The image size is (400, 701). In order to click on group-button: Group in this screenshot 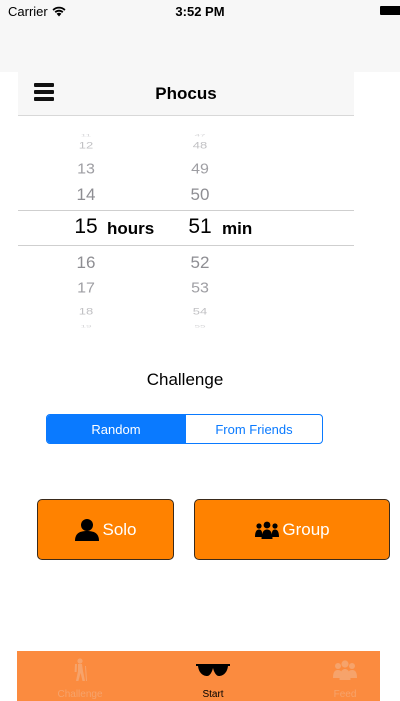, I will do `click(292, 529)`.